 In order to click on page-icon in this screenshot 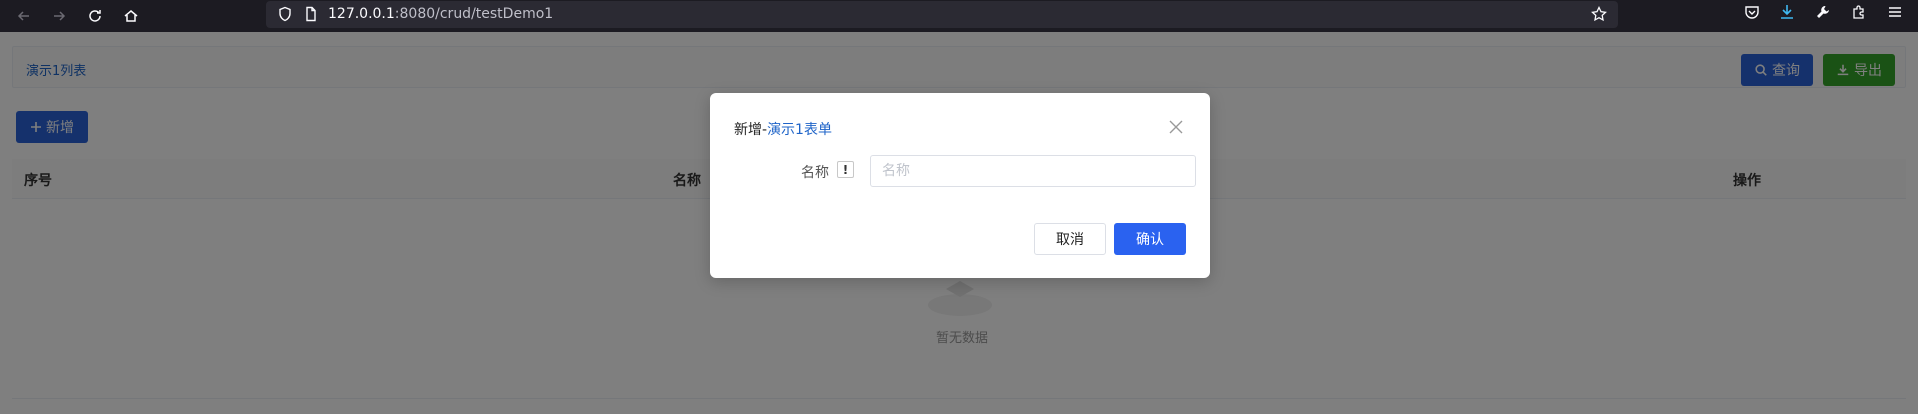, I will do `click(311, 16)`.